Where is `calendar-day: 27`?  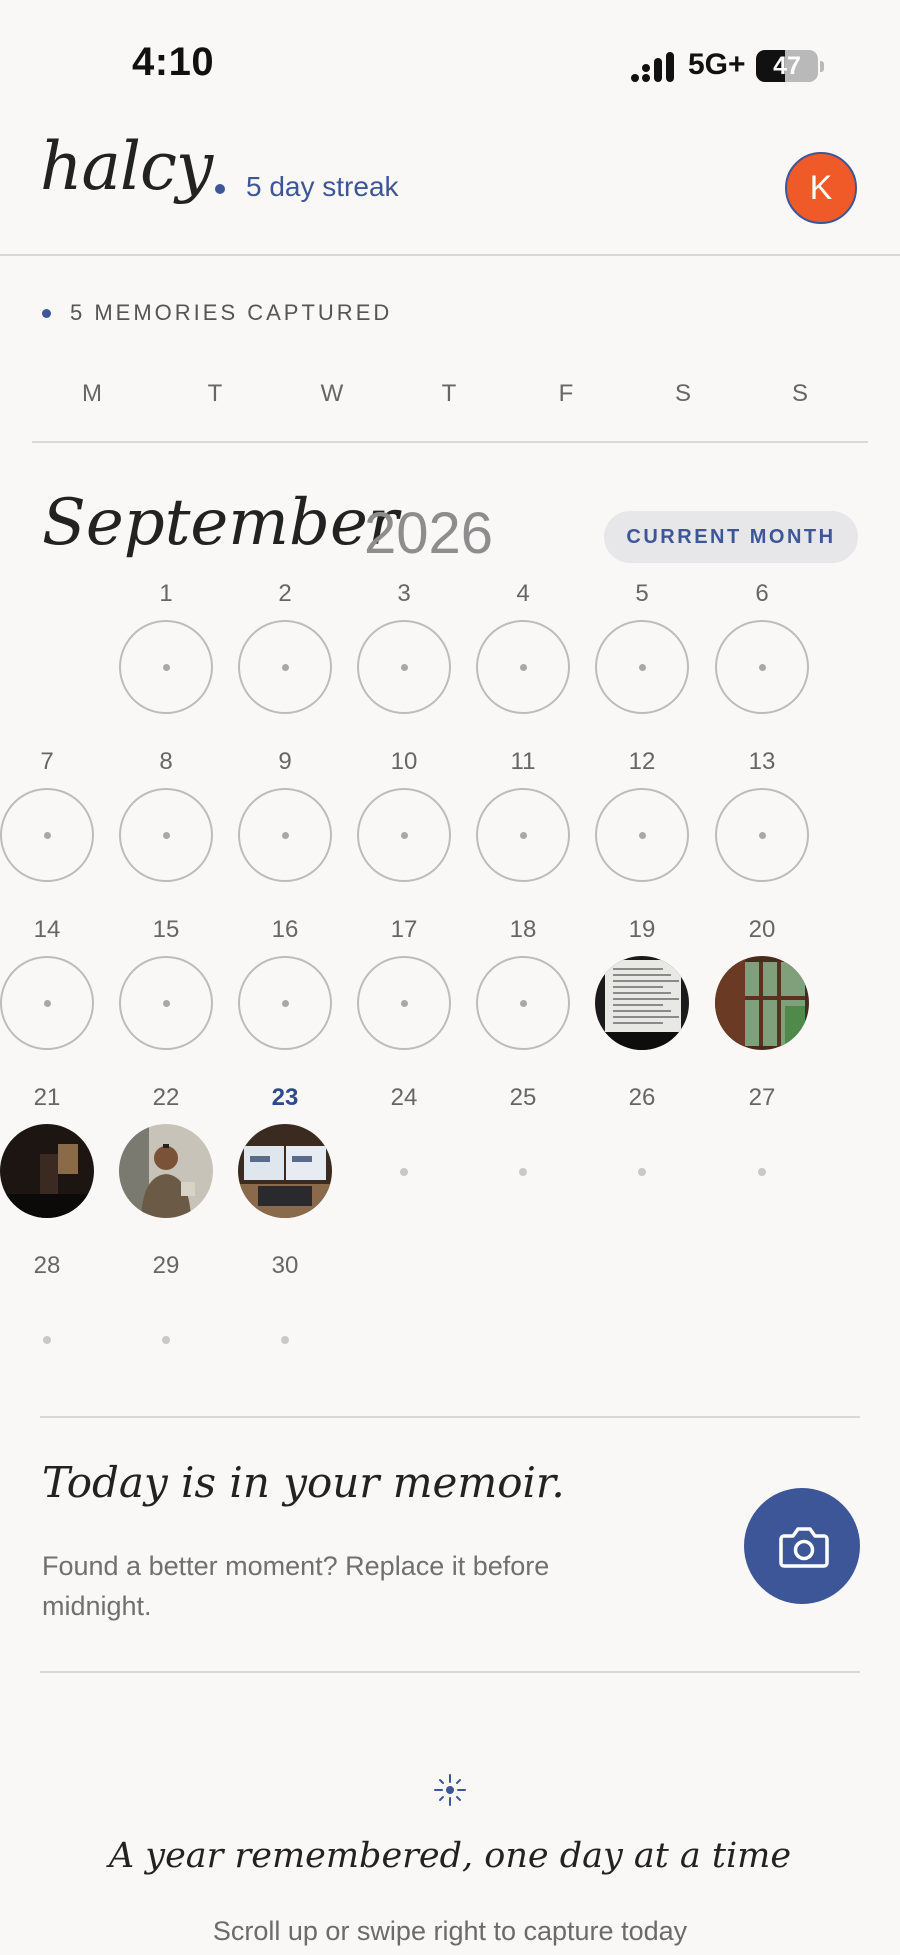 calendar-day: 27 is located at coordinates (762, 1159).